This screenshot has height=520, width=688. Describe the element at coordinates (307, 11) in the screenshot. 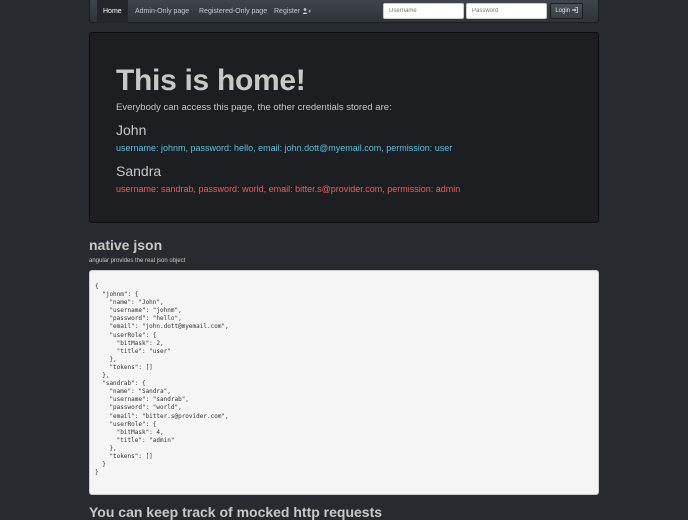

I see `user-plus-icon` at that location.